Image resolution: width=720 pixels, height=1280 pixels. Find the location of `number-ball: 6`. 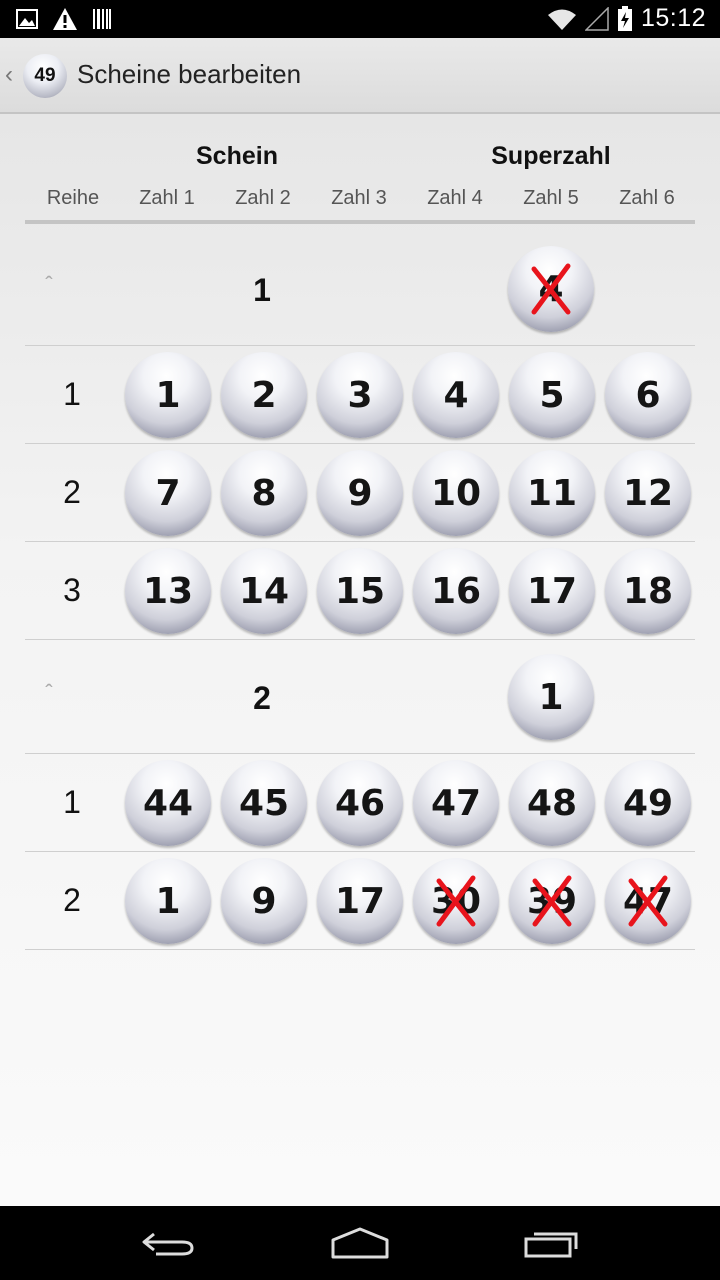

number-ball: 6 is located at coordinates (648, 395).